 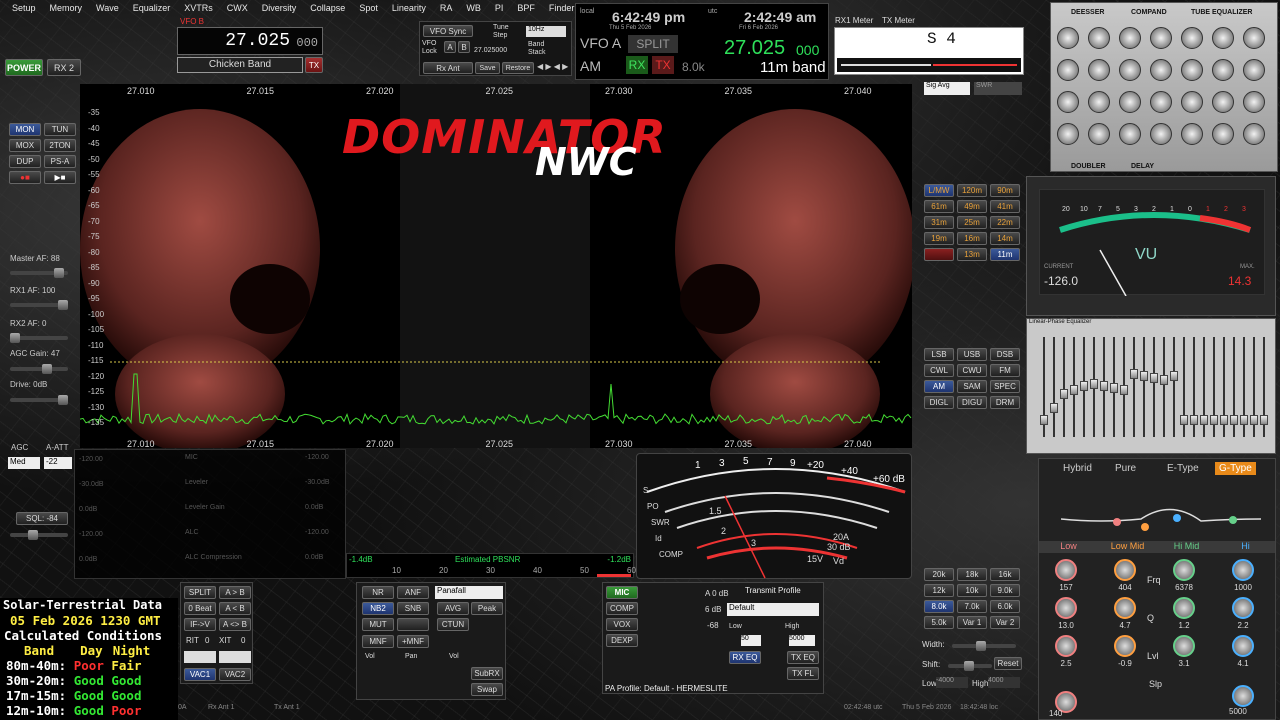 What do you see at coordinates (1235, 468) in the screenshot?
I see `eq-type-gtype: G-Type` at bounding box center [1235, 468].